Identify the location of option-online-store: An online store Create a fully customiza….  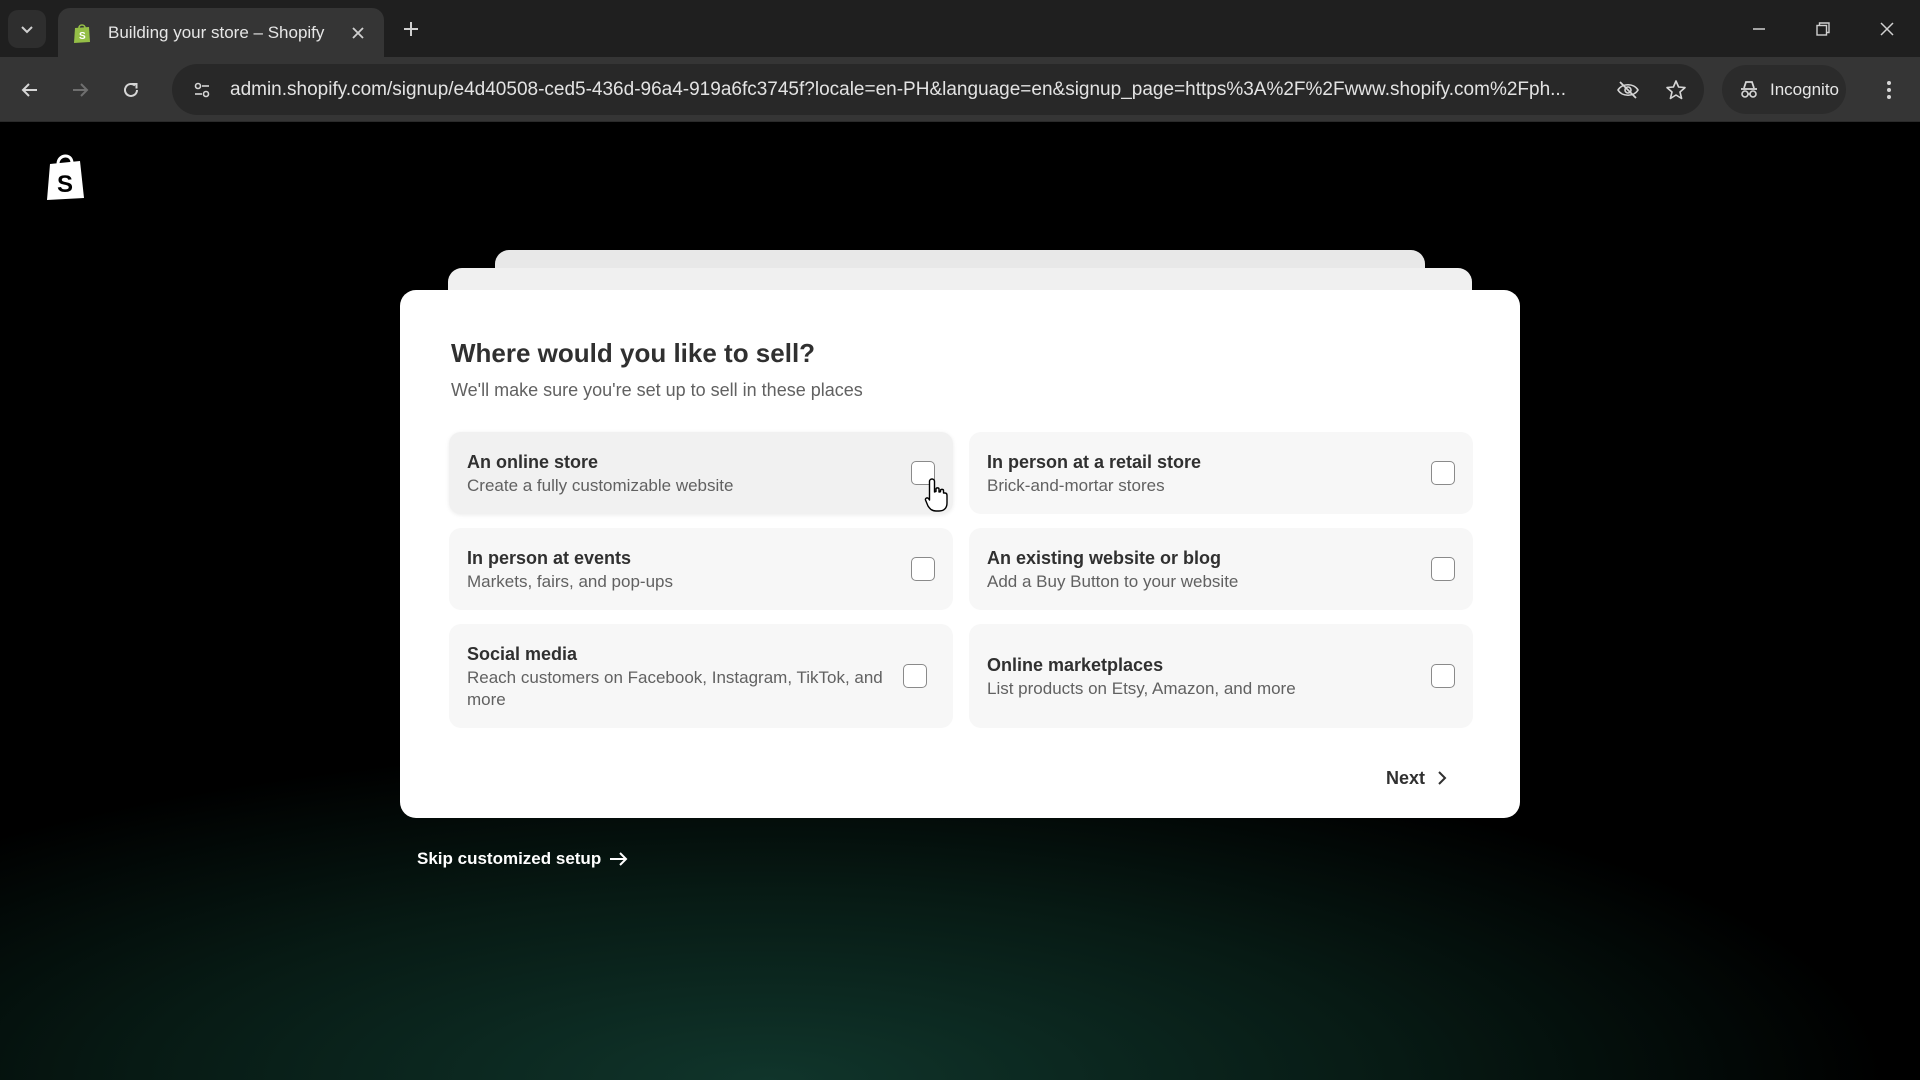
(701, 473).